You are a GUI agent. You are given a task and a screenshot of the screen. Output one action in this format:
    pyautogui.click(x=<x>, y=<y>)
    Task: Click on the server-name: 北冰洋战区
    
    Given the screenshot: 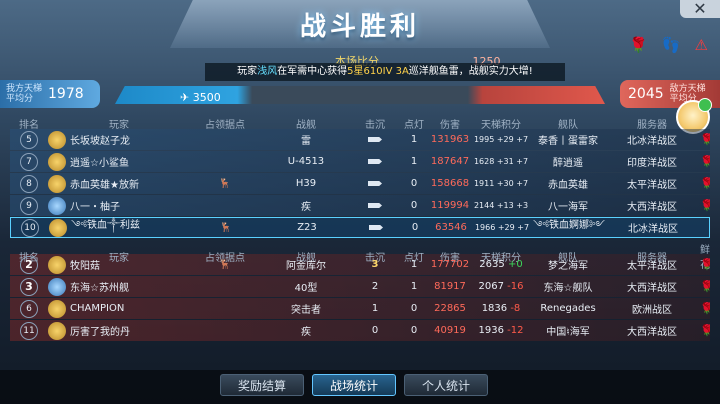 What is the action you would take?
    pyautogui.click(x=653, y=229)
    